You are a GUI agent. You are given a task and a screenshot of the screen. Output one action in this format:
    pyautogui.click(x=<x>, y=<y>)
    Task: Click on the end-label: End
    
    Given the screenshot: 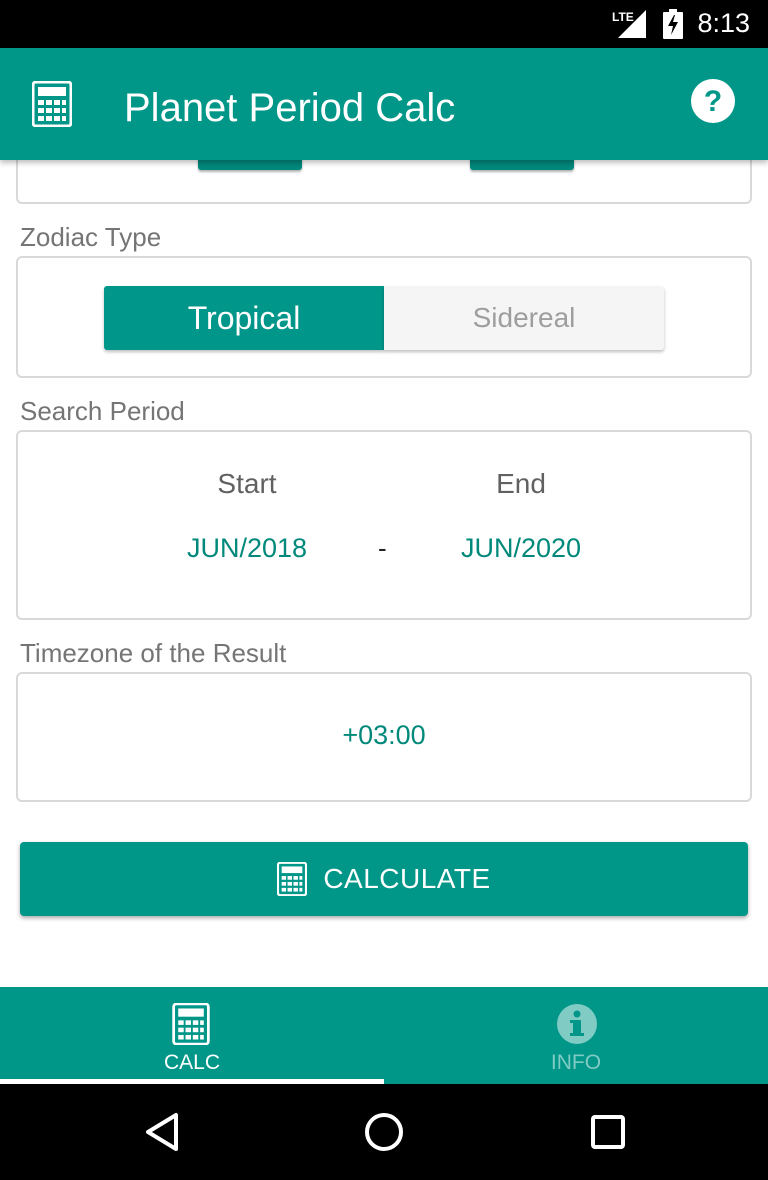 What is the action you would take?
    pyautogui.click(x=521, y=483)
    